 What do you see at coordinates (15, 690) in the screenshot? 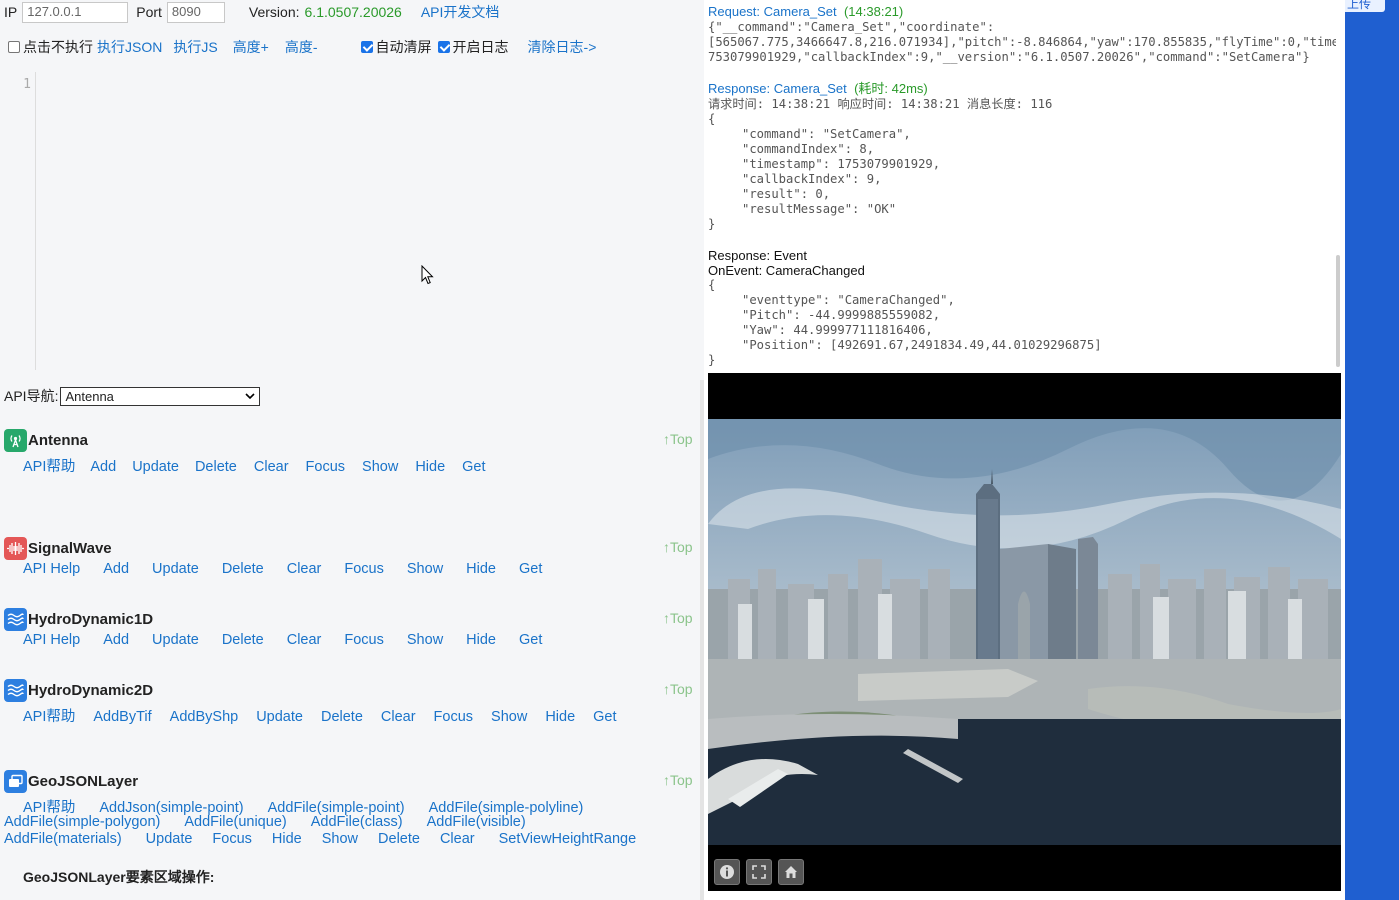
I see `water-wave-icon` at bounding box center [15, 690].